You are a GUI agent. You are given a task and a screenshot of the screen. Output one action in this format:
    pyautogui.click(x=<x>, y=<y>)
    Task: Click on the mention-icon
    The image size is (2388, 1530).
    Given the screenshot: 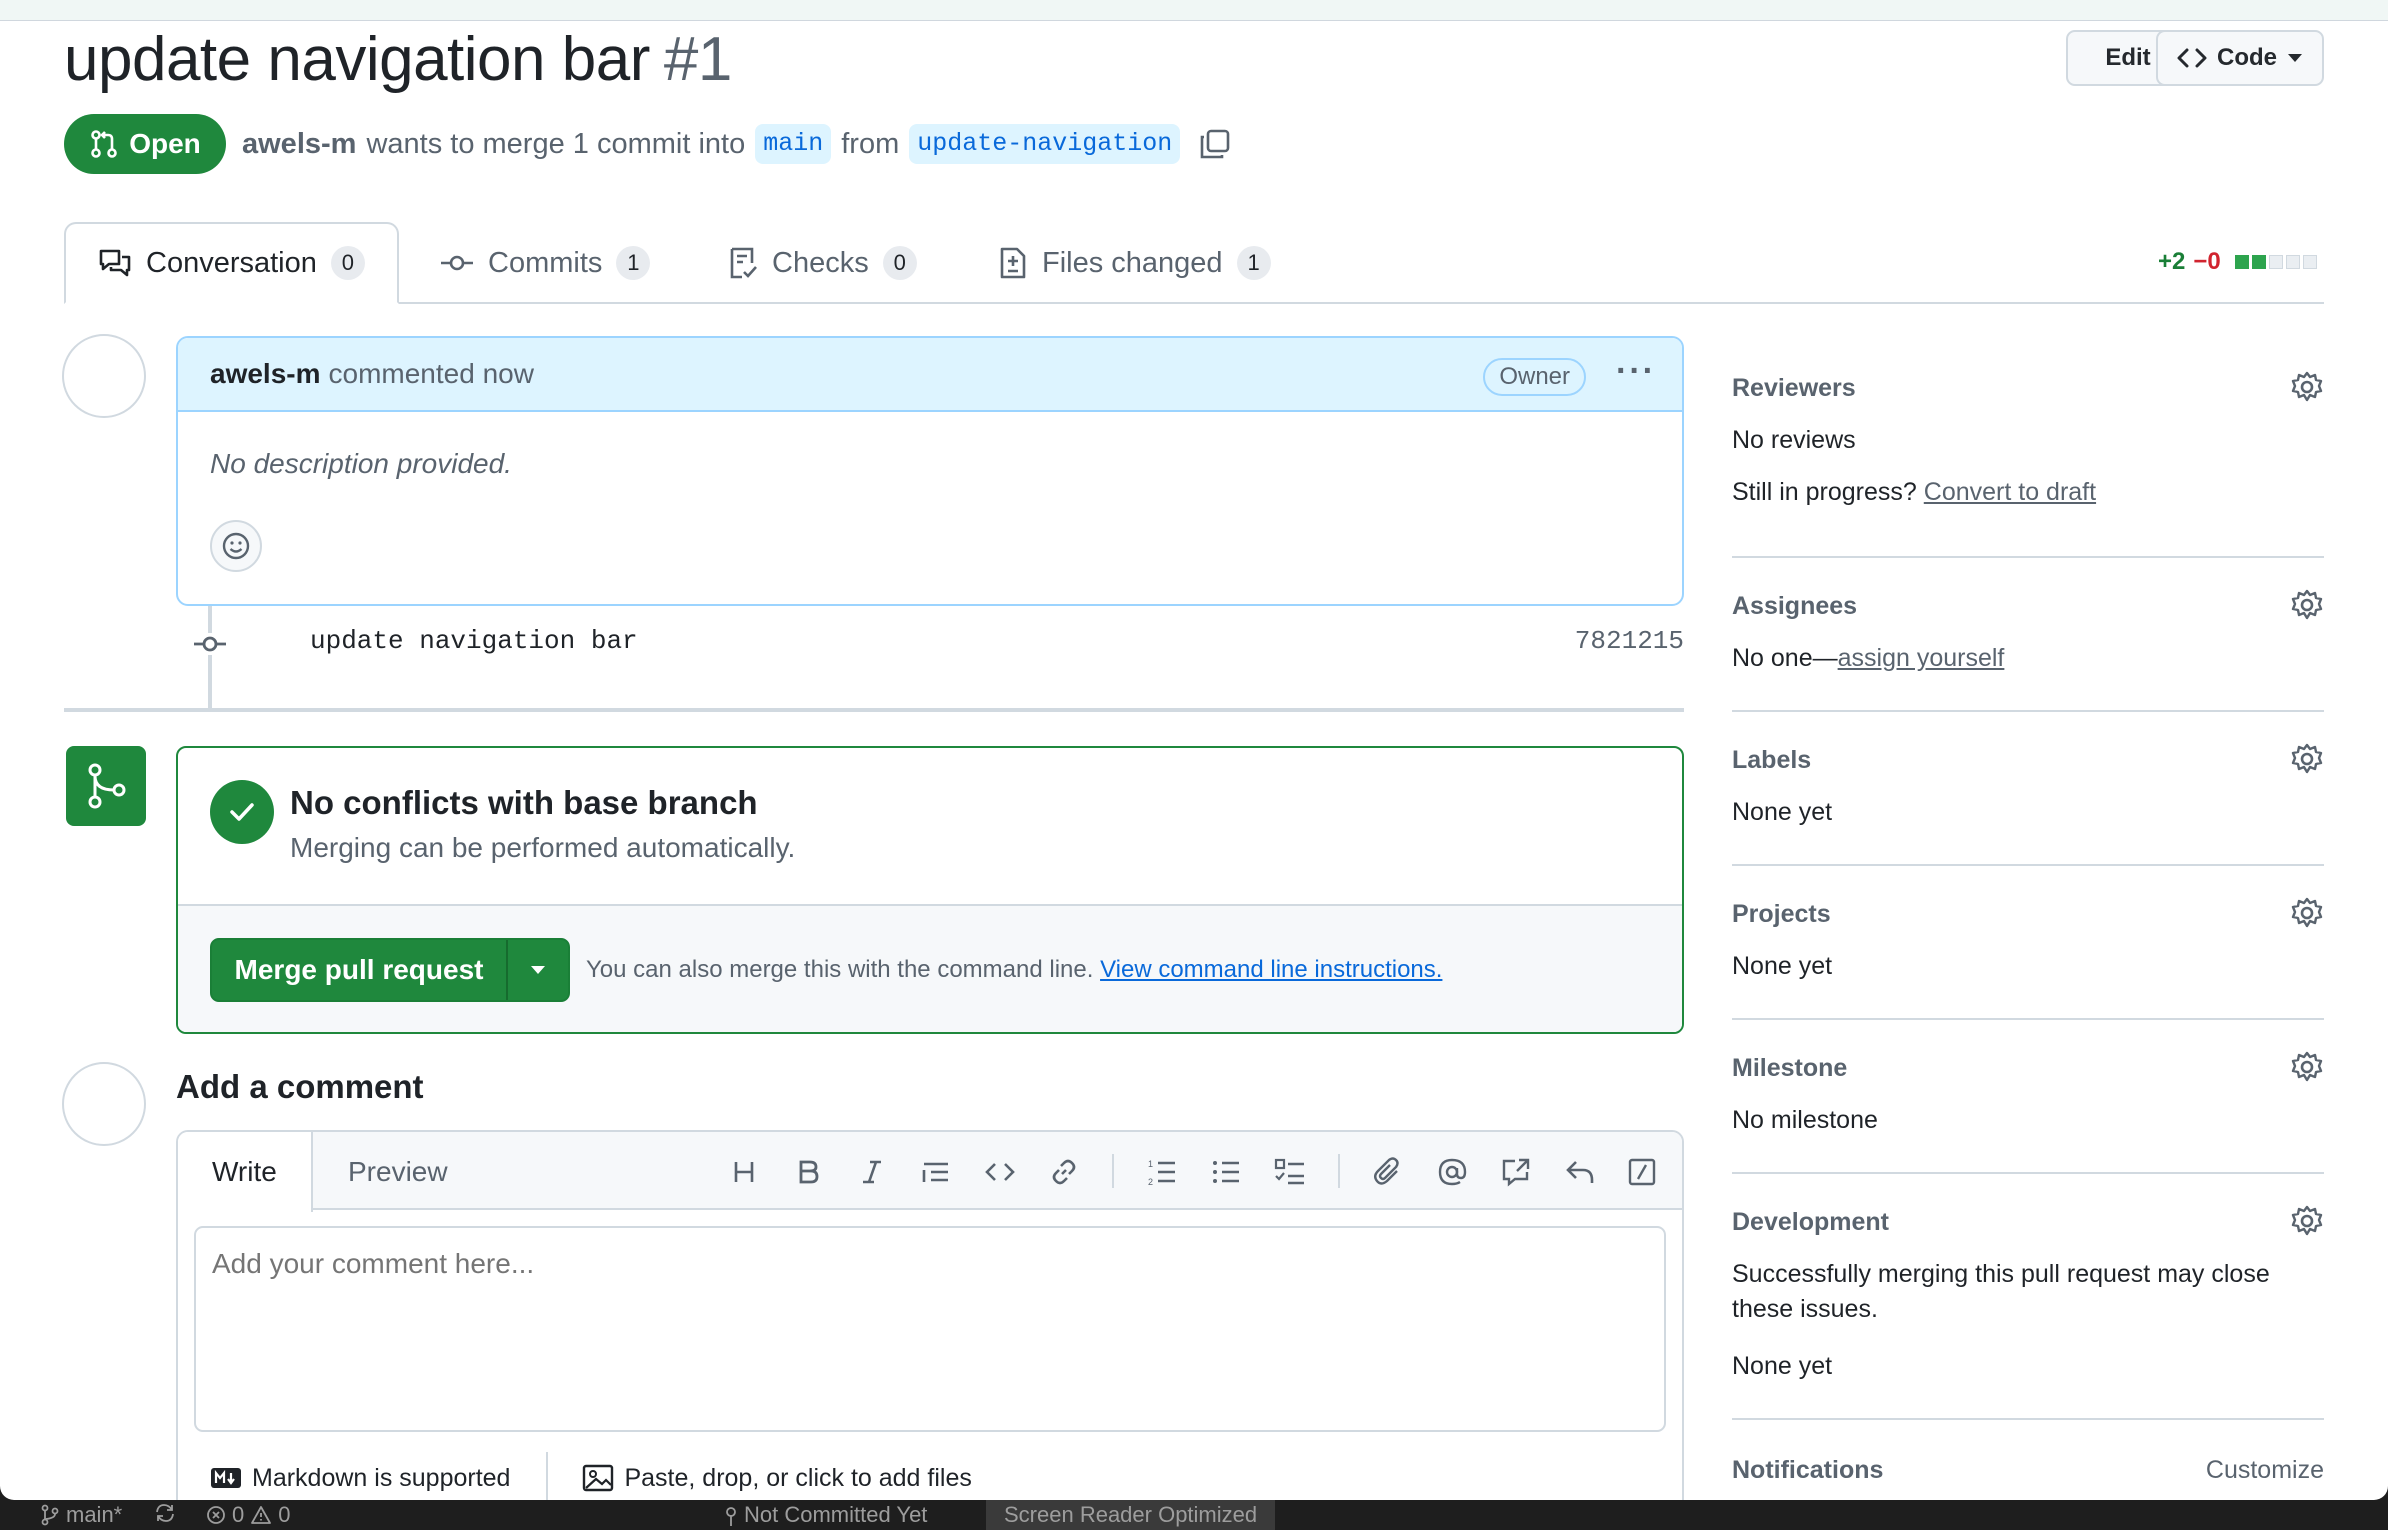 What is the action you would take?
    pyautogui.click(x=1452, y=1172)
    